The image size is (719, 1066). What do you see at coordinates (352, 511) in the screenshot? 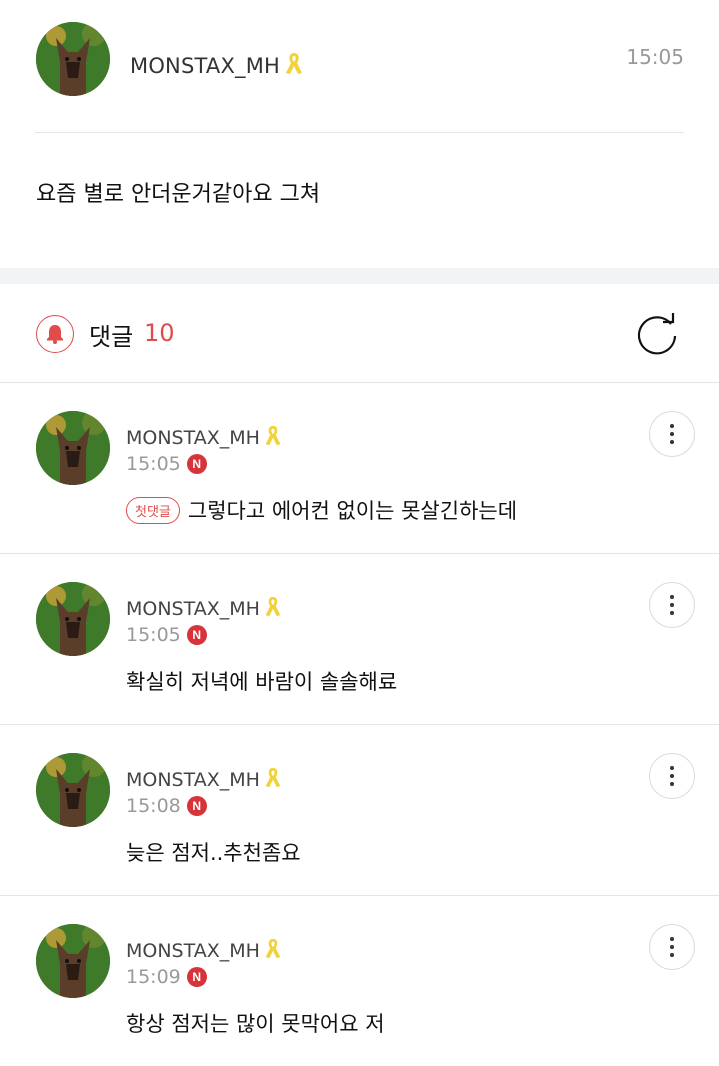
I see `comment-body: 그렇다고 에어컨 없이는 못살긴하는데` at bounding box center [352, 511].